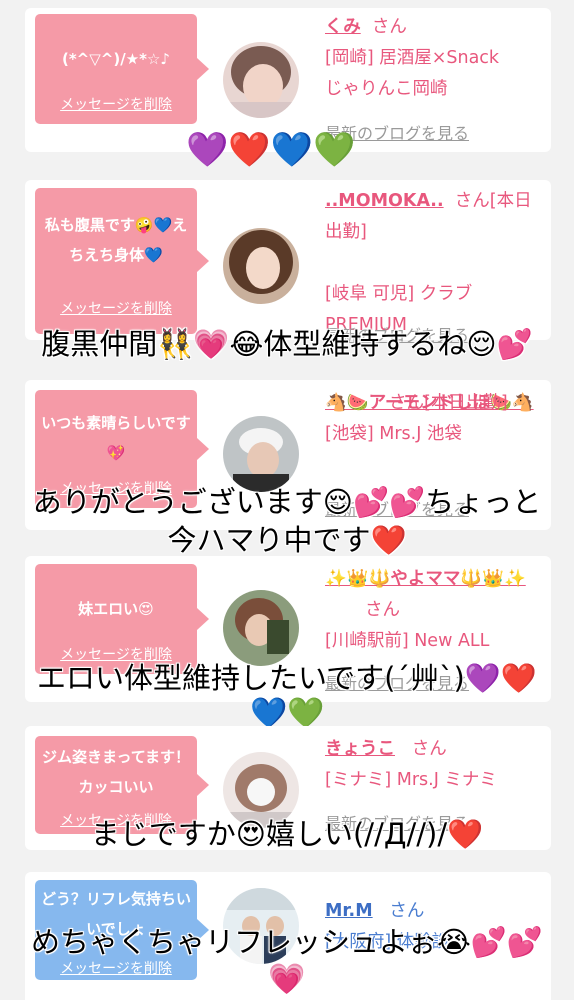  I want to click on overlay-caption-6a: めちゃくちゃリフレッシュよぉ😭💕💕, so click(287, 942).